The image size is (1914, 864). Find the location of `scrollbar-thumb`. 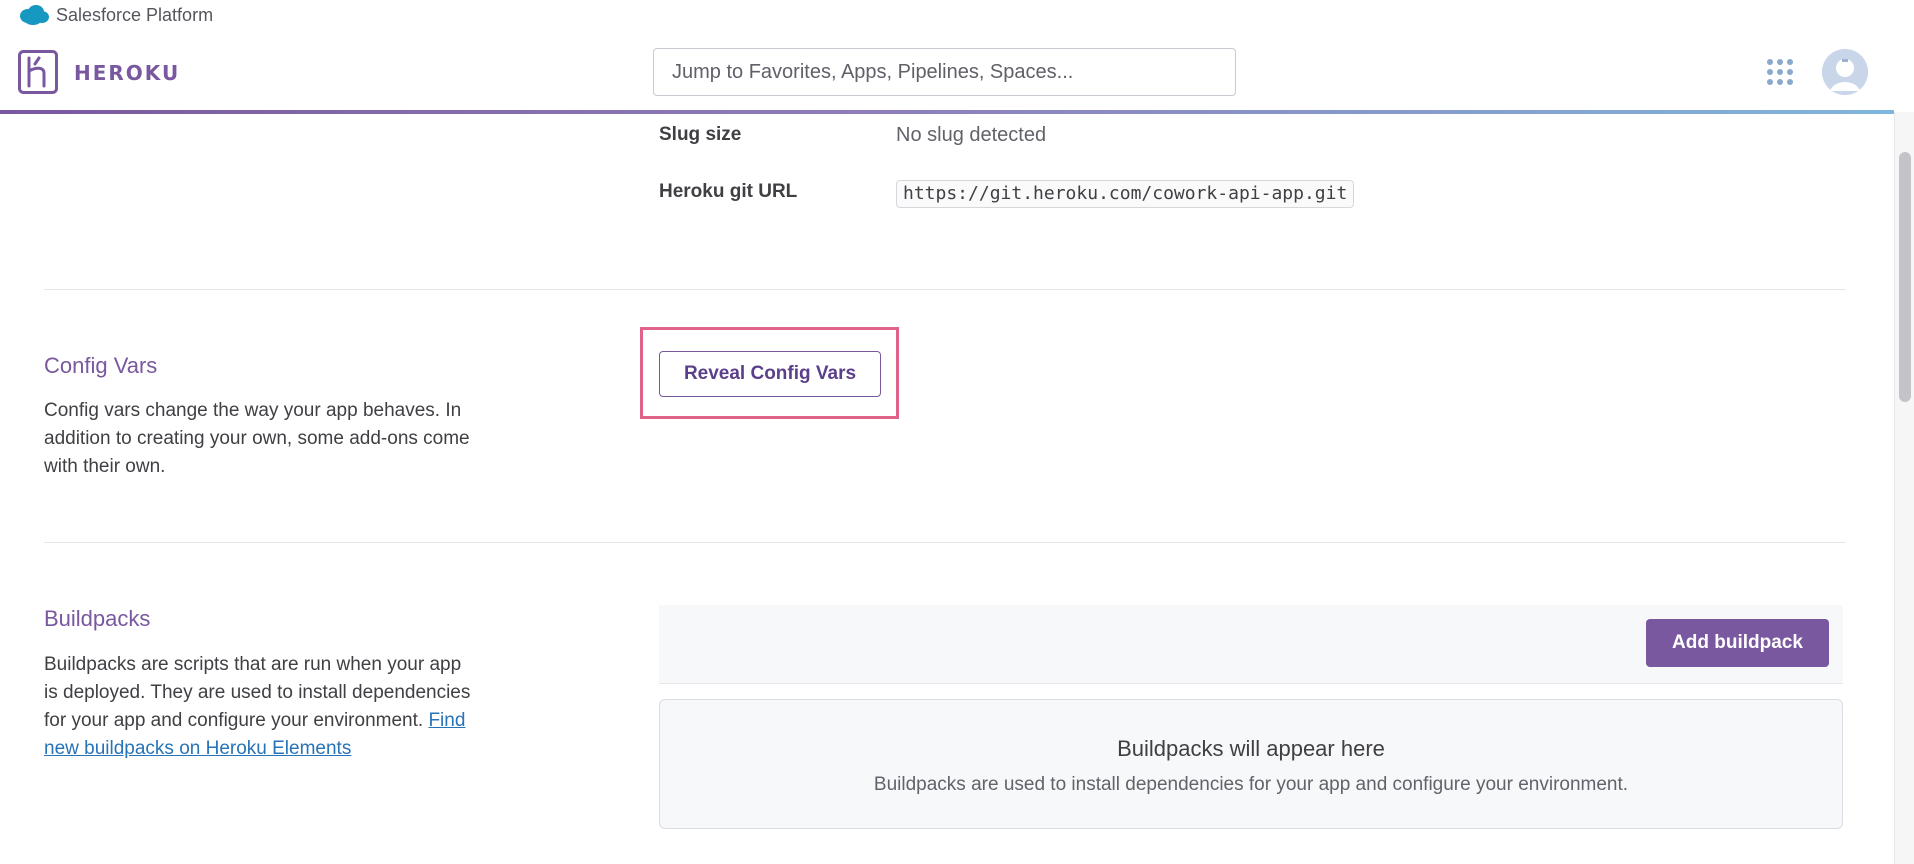

scrollbar-thumb is located at coordinates (1905, 277).